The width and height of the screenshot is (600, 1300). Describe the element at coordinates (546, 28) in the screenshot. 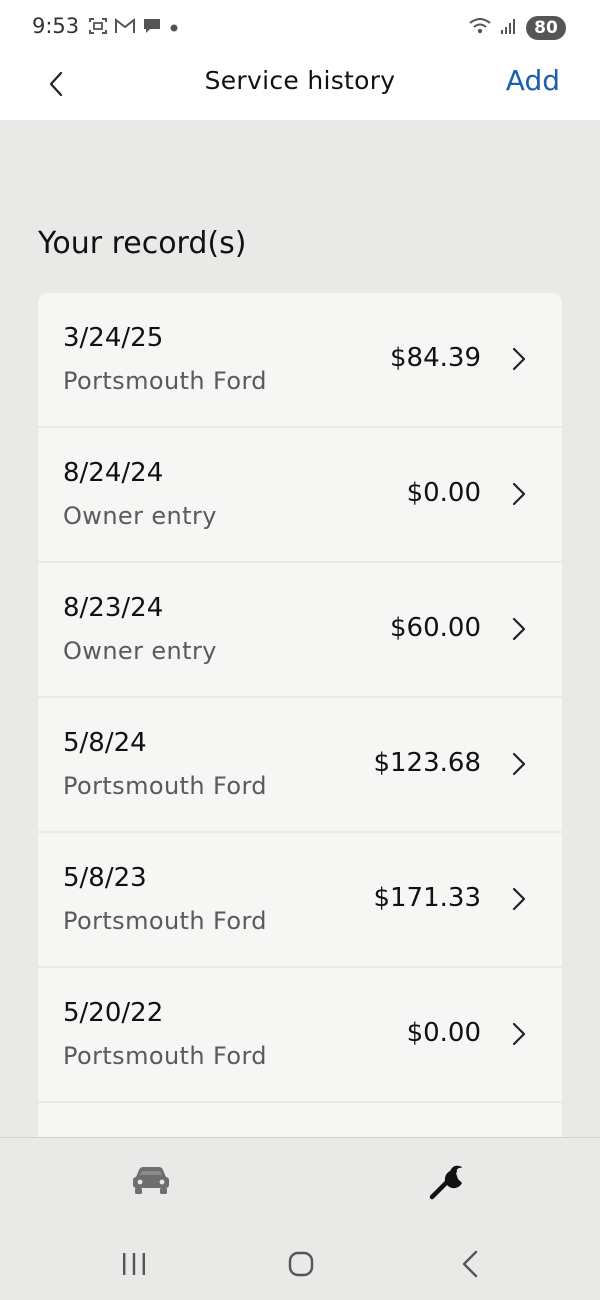

I see `battery-icon: 80` at that location.